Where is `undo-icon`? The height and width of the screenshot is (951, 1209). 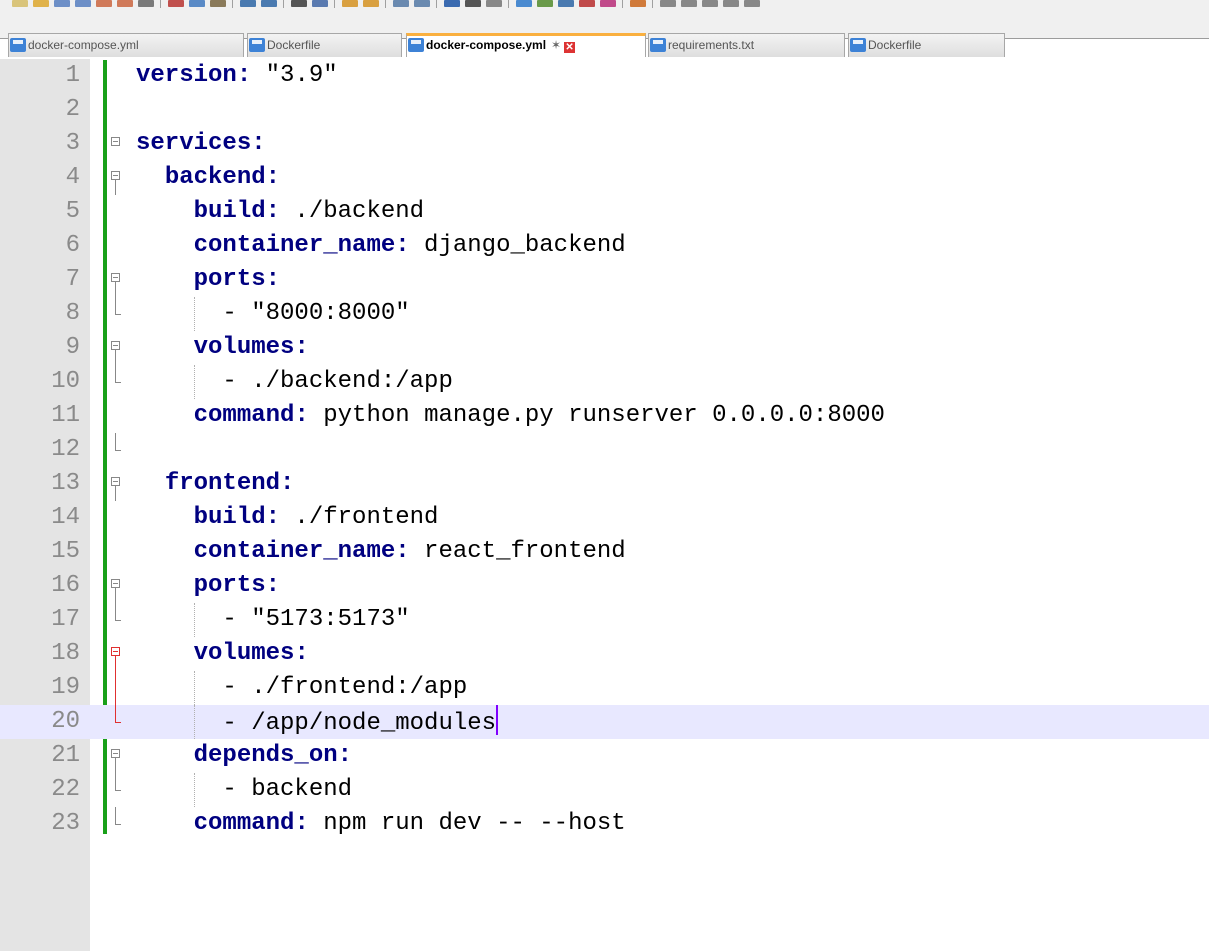 undo-icon is located at coordinates (248, 3).